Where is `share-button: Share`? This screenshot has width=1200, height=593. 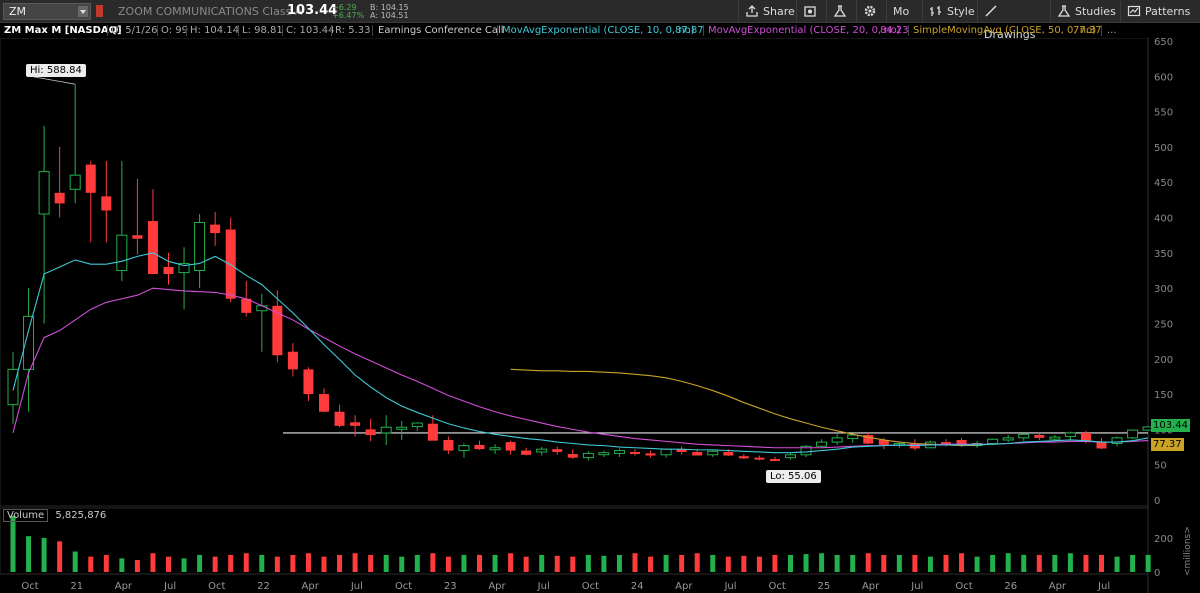 share-button: Share is located at coordinates (767, 11).